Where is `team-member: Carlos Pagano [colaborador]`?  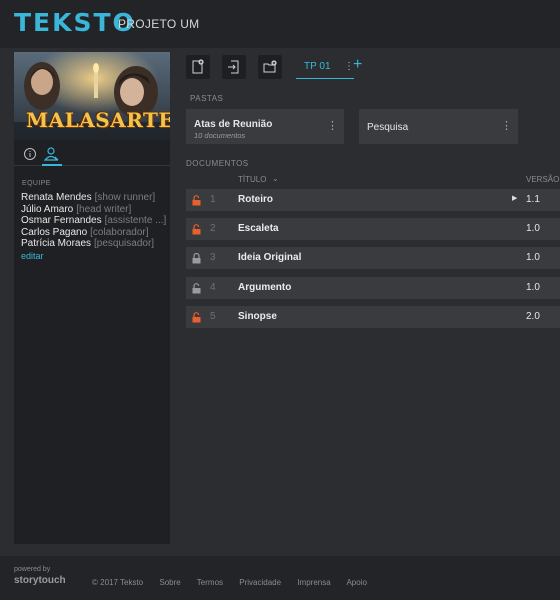 team-member: Carlos Pagano [colaborador] is located at coordinates (94, 233).